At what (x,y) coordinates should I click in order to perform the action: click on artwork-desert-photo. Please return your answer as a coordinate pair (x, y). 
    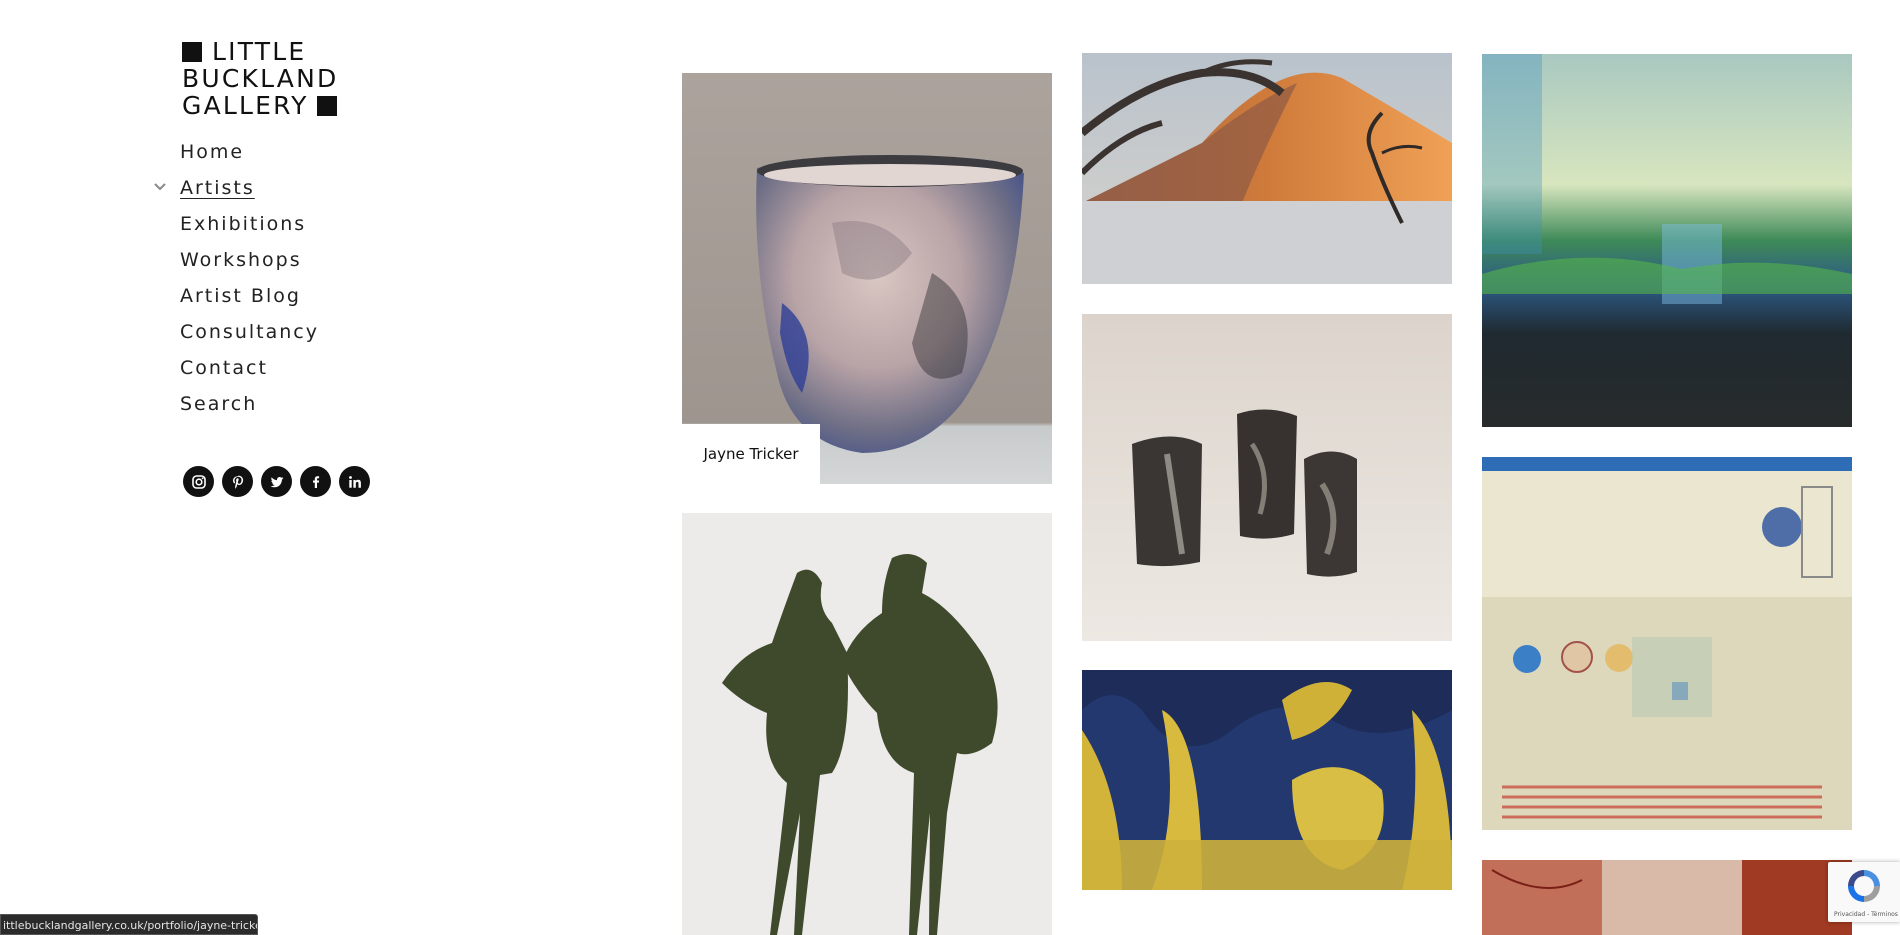
    Looking at the image, I should click on (1267, 168).